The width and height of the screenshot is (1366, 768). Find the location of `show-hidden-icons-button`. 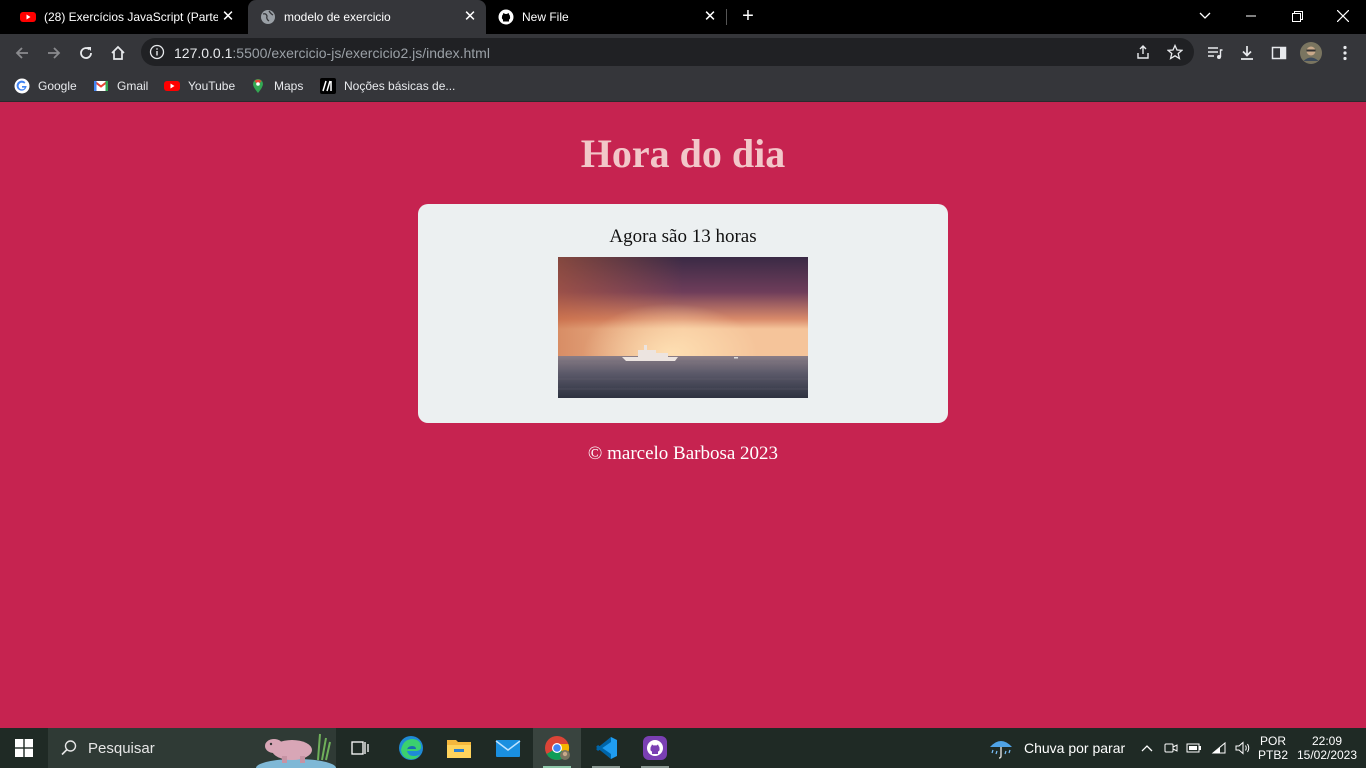

show-hidden-icons-button is located at coordinates (1147, 748).